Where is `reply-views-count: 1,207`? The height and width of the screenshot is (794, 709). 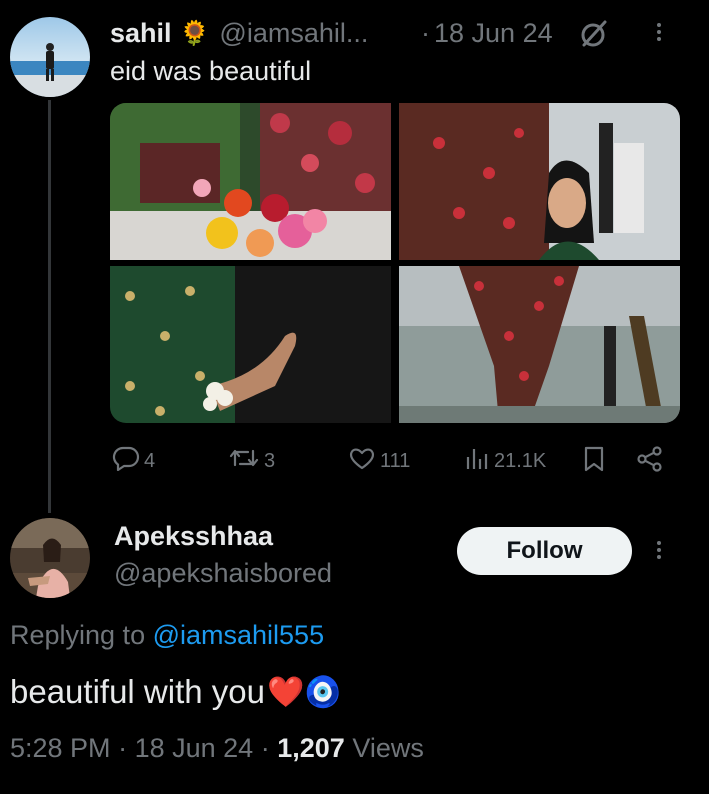 reply-views-count: 1,207 is located at coordinates (311, 748).